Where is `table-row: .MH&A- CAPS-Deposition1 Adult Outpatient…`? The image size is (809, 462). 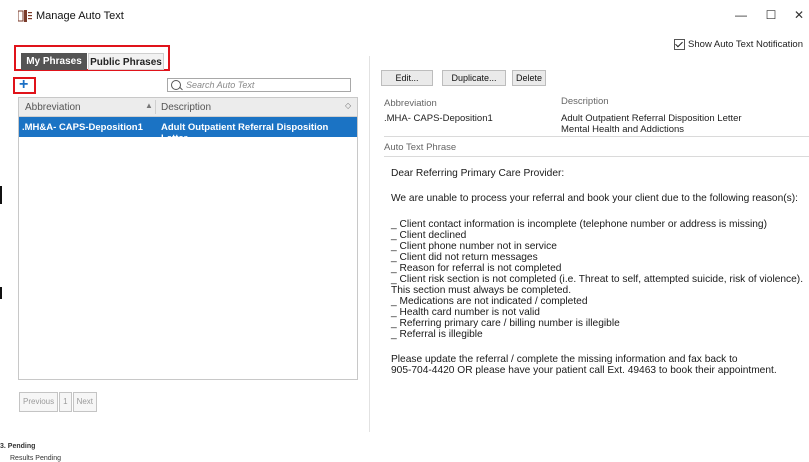
table-row: .MH&A- CAPS-Deposition1 Adult Outpatient… is located at coordinates (188, 130).